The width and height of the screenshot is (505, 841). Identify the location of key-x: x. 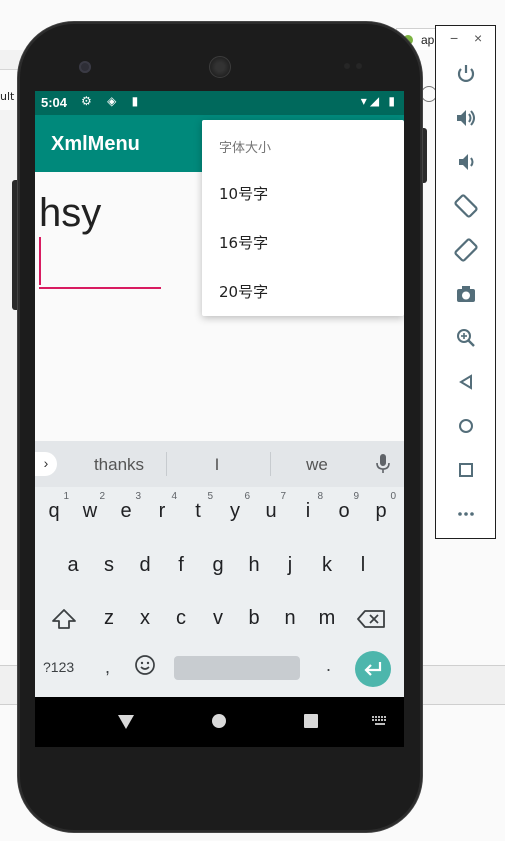
(145, 618).